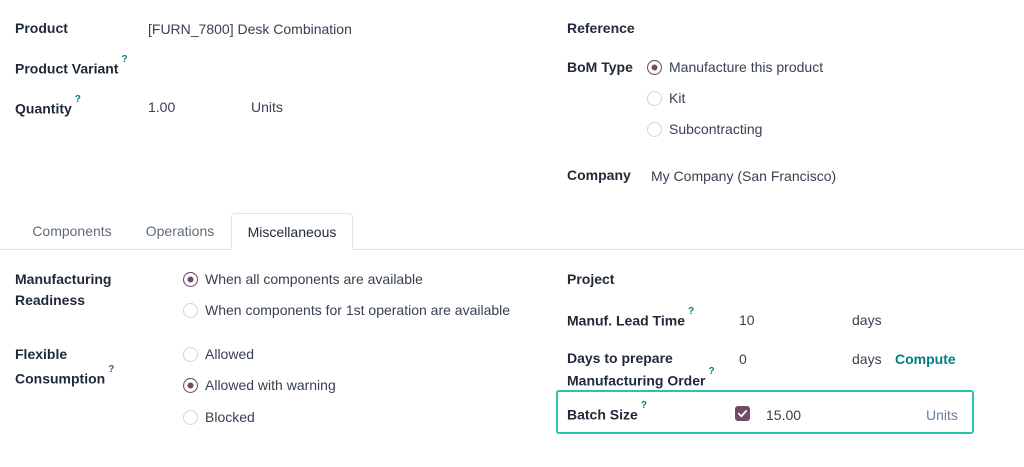 The width and height of the screenshot is (1024, 467). Describe the element at coordinates (783, 415) in the screenshot. I see `batch-size-input: 15.00` at that location.